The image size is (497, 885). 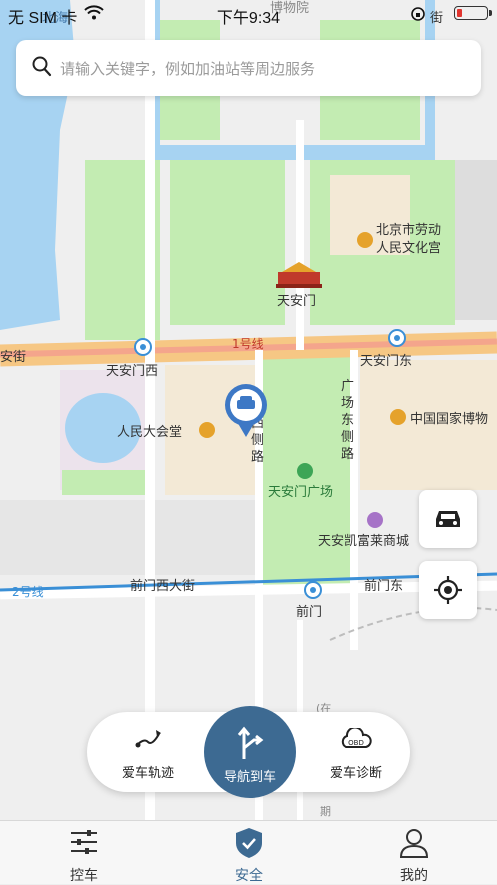 What do you see at coordinates (300, 492) in the screenshot?
I see `map-label: 天安门广场` at bounding box center [300, 492].